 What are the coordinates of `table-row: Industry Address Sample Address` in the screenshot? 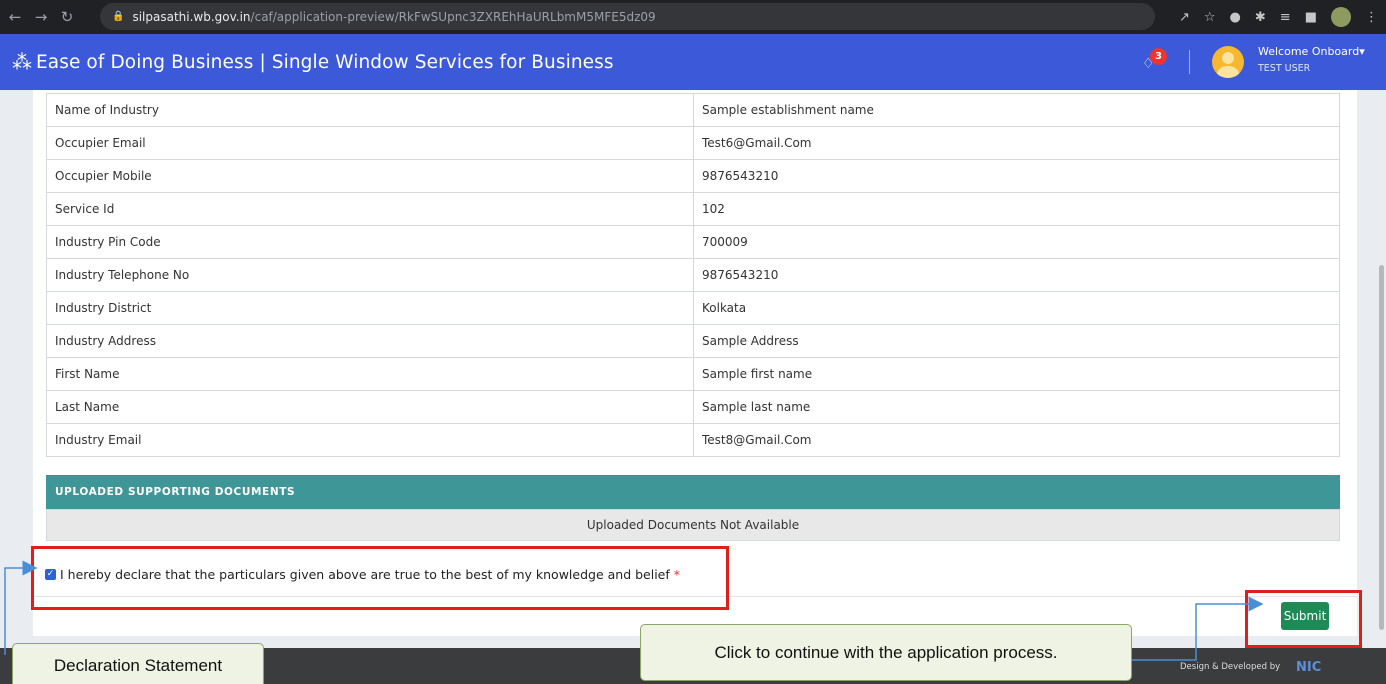 It's located at (693, 341).